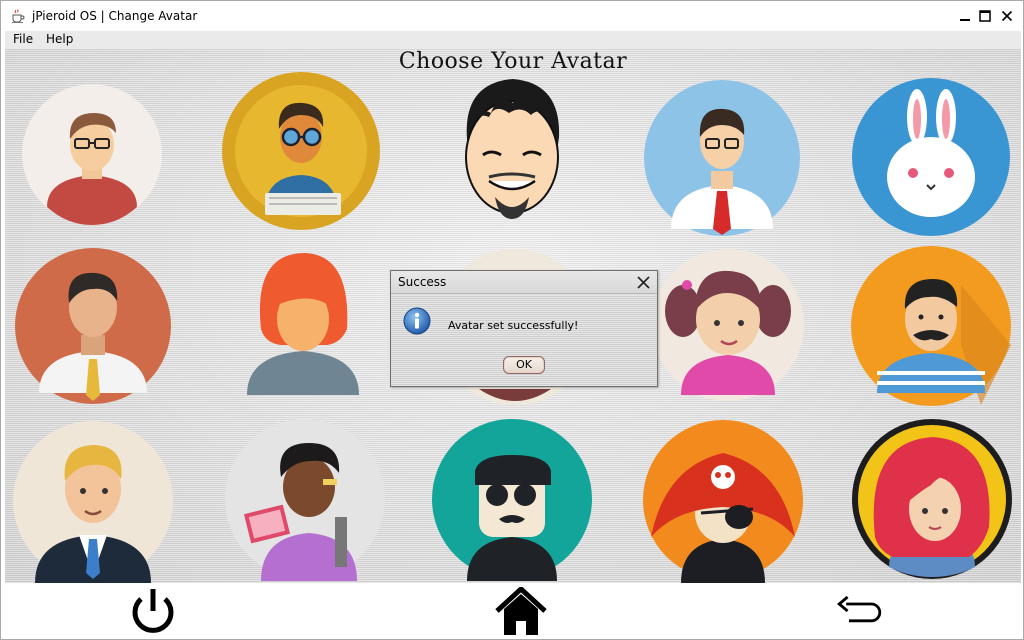  Describe the element at coordinates (524, 340) in the screenshot. I see `dialog-body: Avatar set successfully! OK` at that location.